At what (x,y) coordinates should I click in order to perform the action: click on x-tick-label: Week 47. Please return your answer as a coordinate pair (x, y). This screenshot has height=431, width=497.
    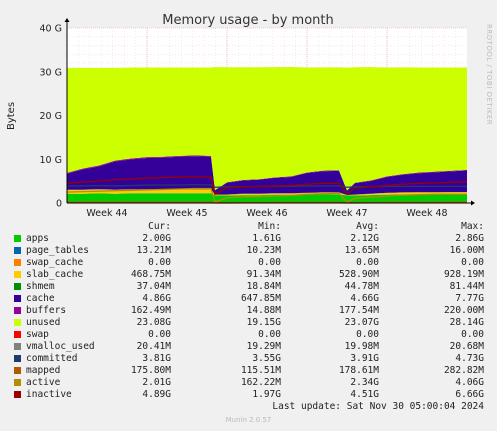
    Looking at the image, I should click on (346, 213).